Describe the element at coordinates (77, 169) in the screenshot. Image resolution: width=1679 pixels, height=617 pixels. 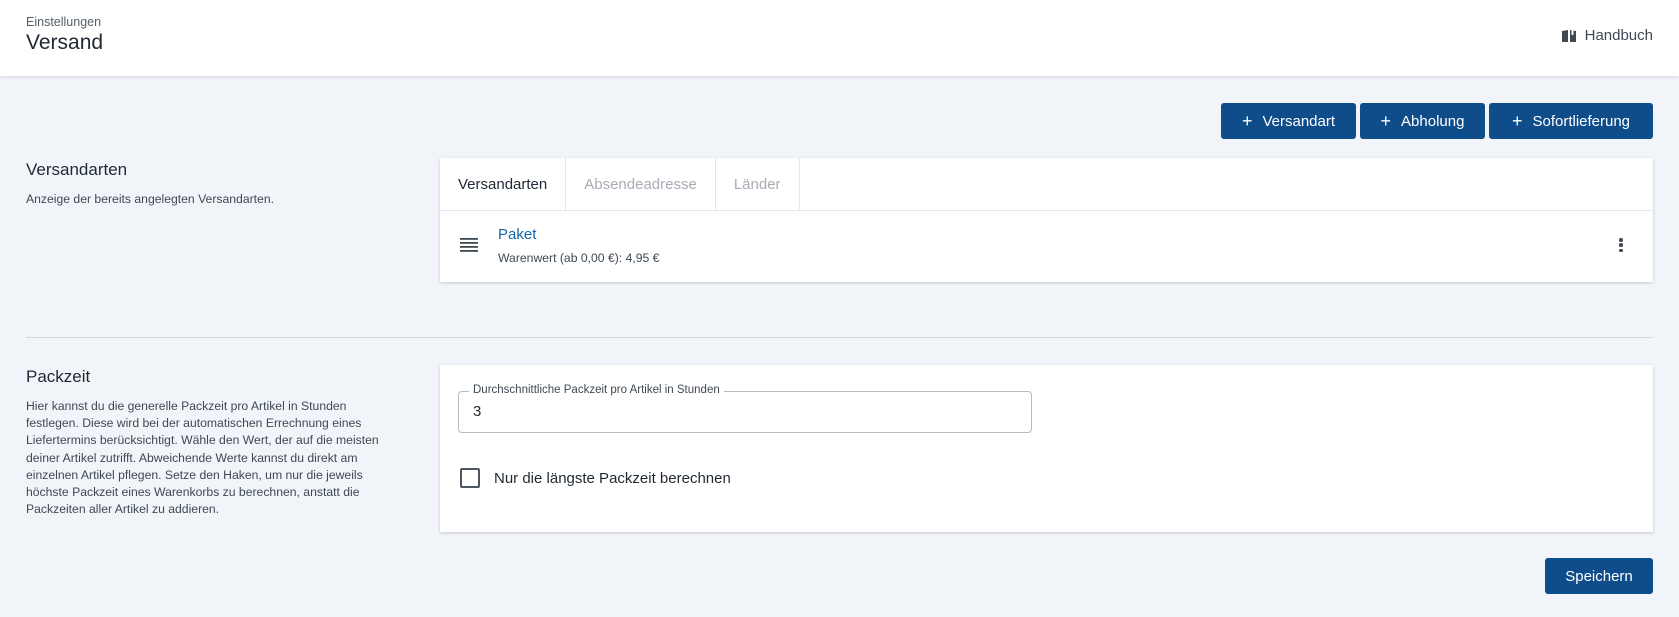
I see `versandarten-section-title: Versandarten` at that location.